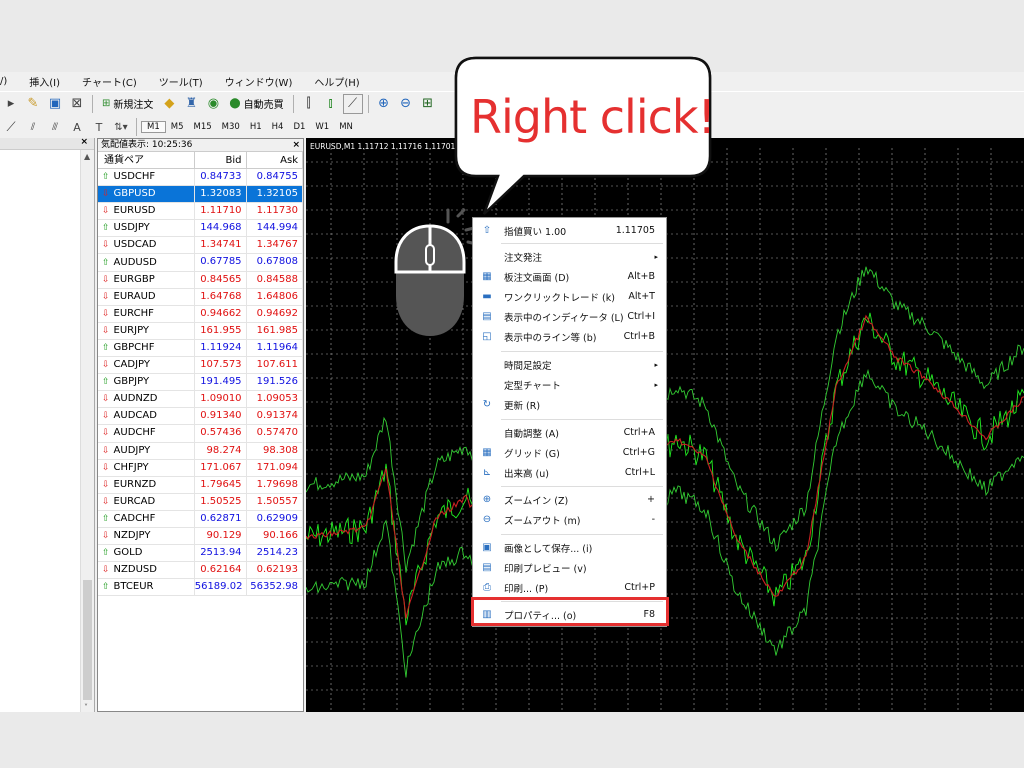 The width and height of the screenshot is (1024, 768). What do you see at coordinates (569, 296) in the screenshot?
I see `context-menu-item: ▬ ワンクリックトレード (k) Alt+T` at bounding box center [569, 296].